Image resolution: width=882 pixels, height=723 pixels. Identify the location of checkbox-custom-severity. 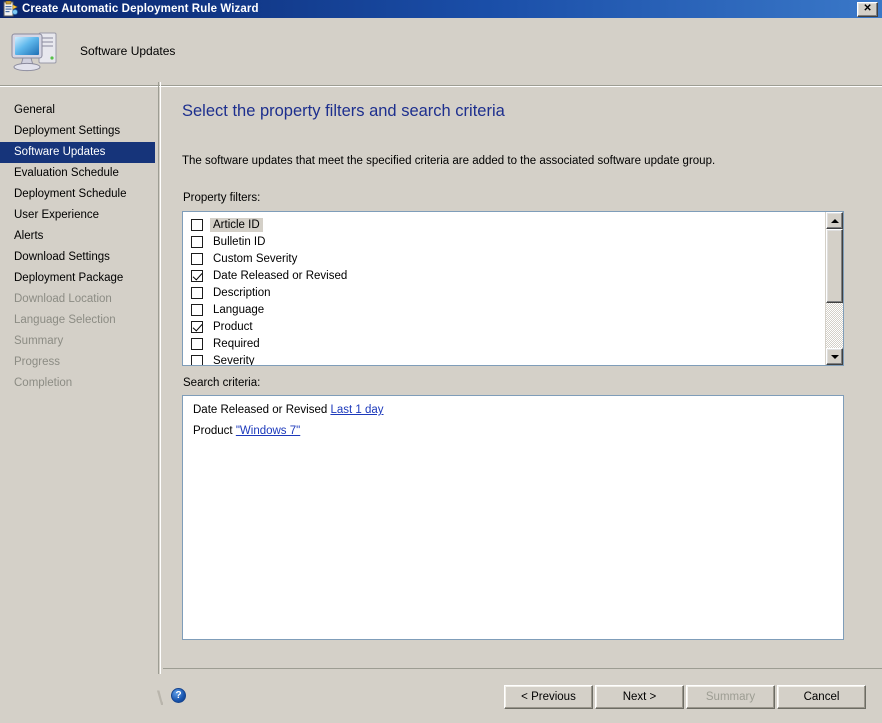
(197, 258).